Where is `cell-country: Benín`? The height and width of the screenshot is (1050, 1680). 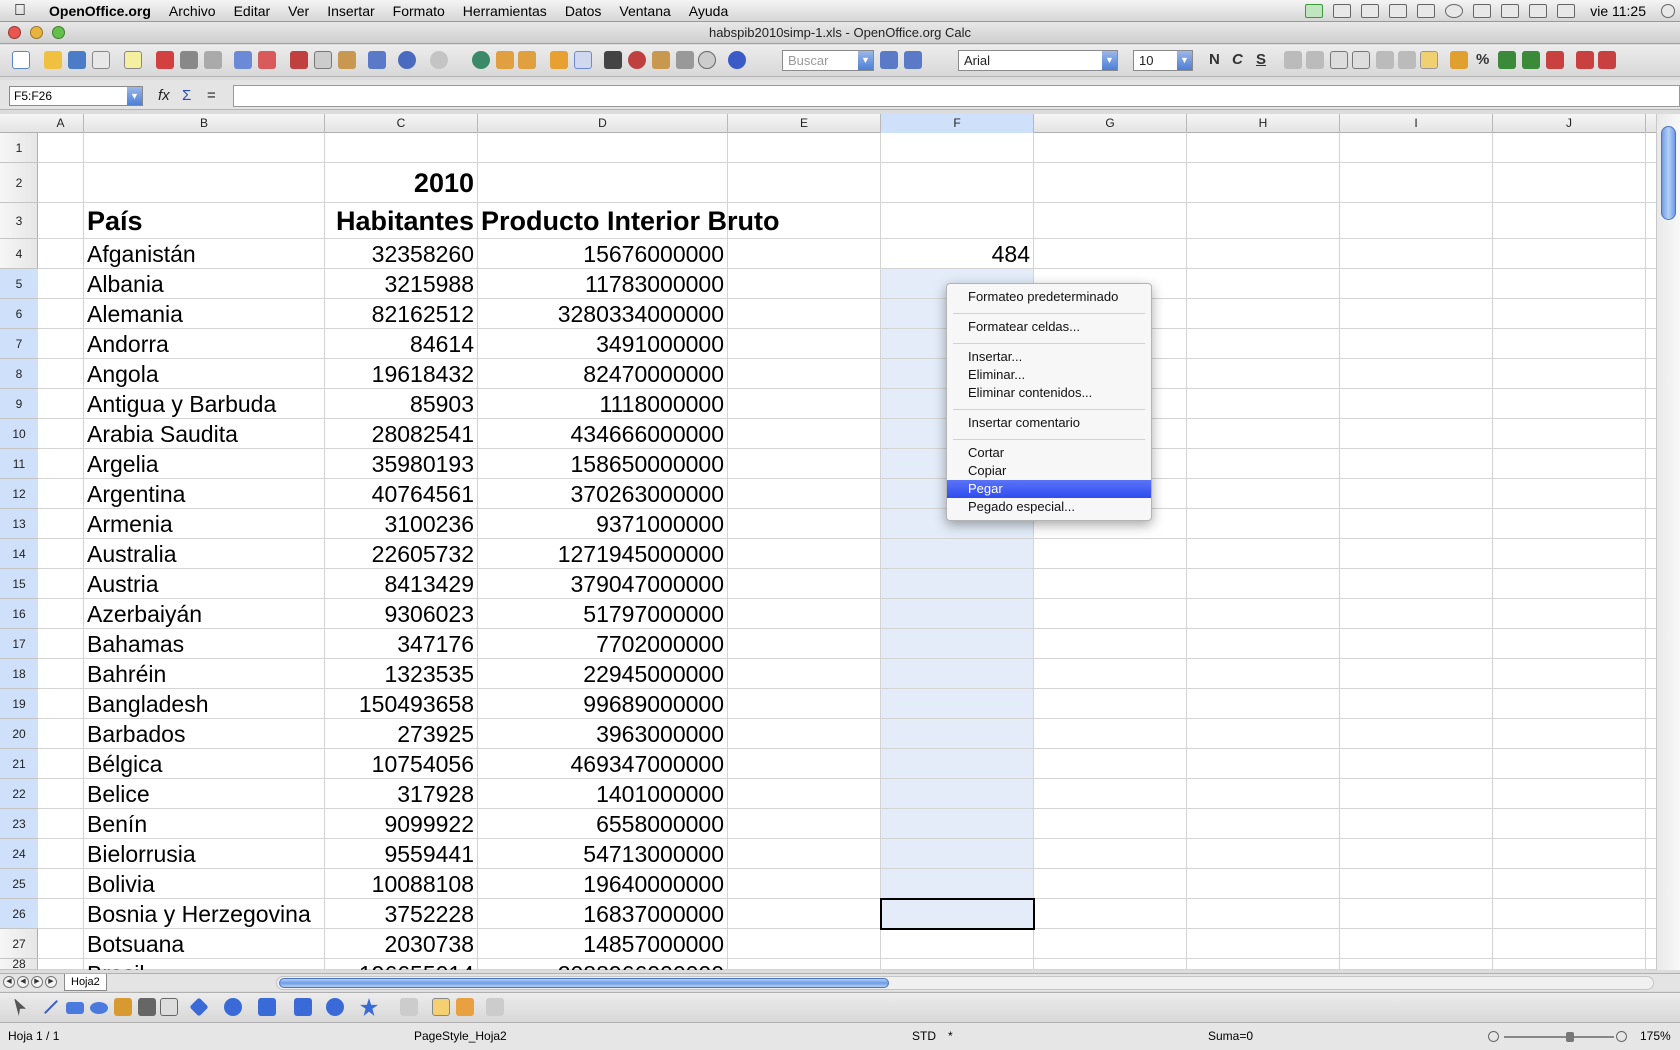
cell-country: Benín is located at coordinates (117, 824).